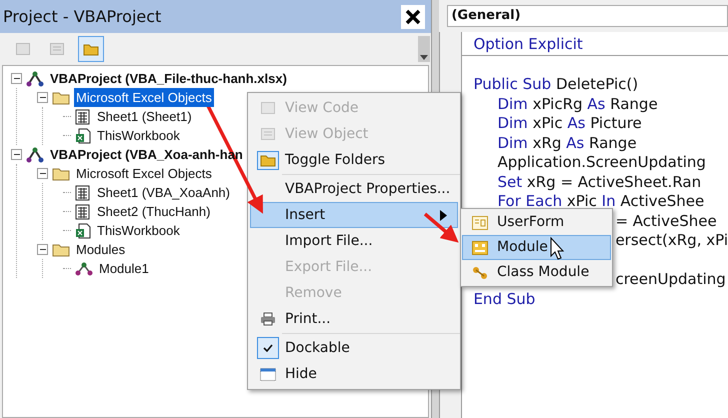  What do you see at coordinates (354, 215) in the screenshot?
I see `menu-item: Insert` at bounding box center [354, 215].